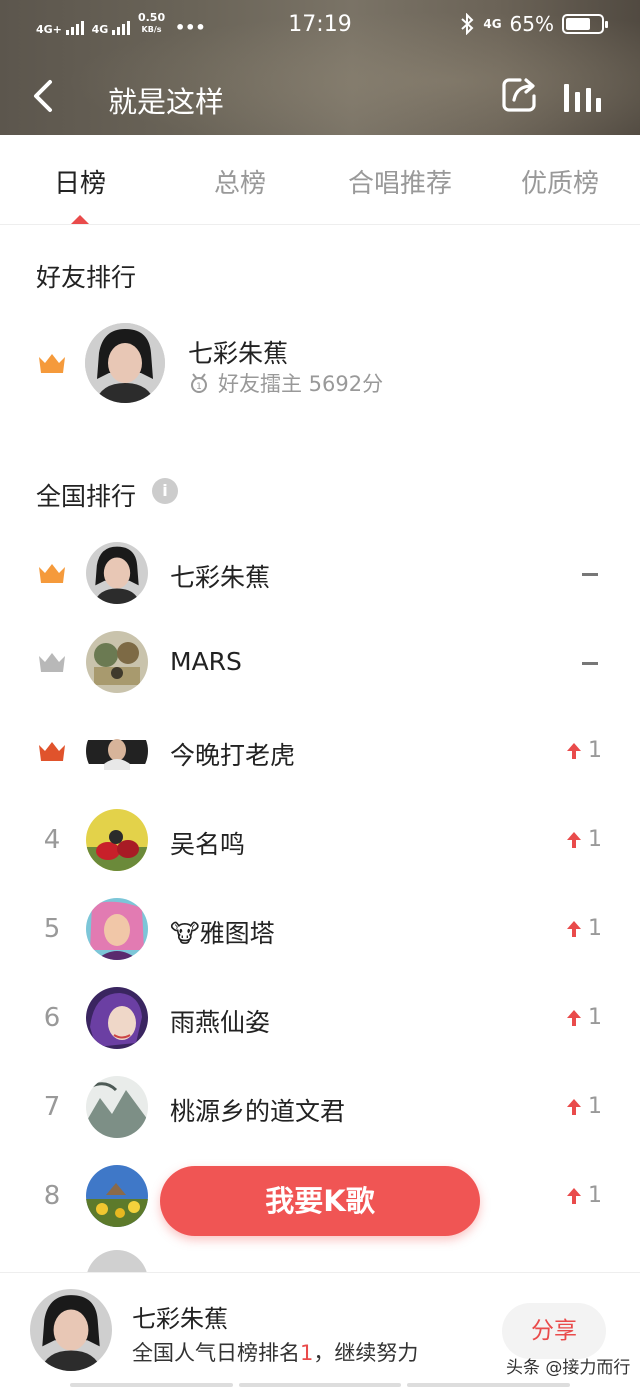 The image size is (640, 1387). I want to click on friend-name: 七彩朱蕉, so click(238, 352).